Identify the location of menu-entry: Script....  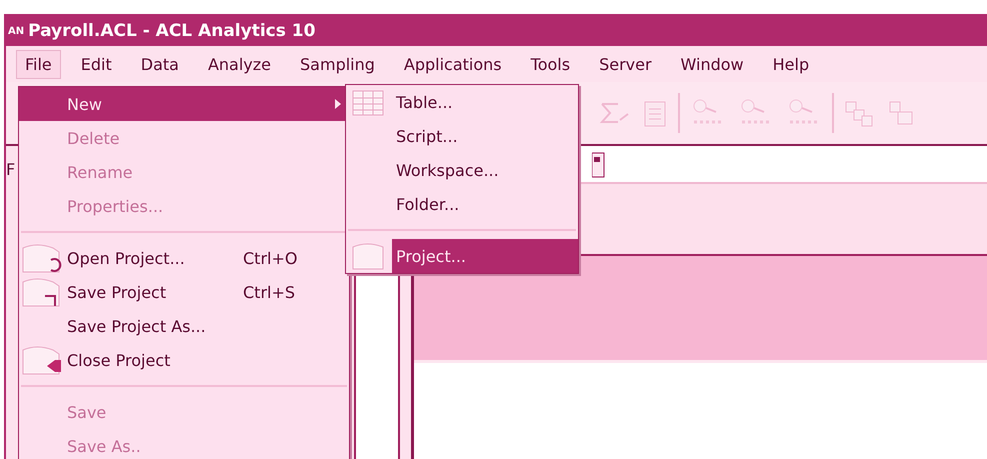
(462, 136).